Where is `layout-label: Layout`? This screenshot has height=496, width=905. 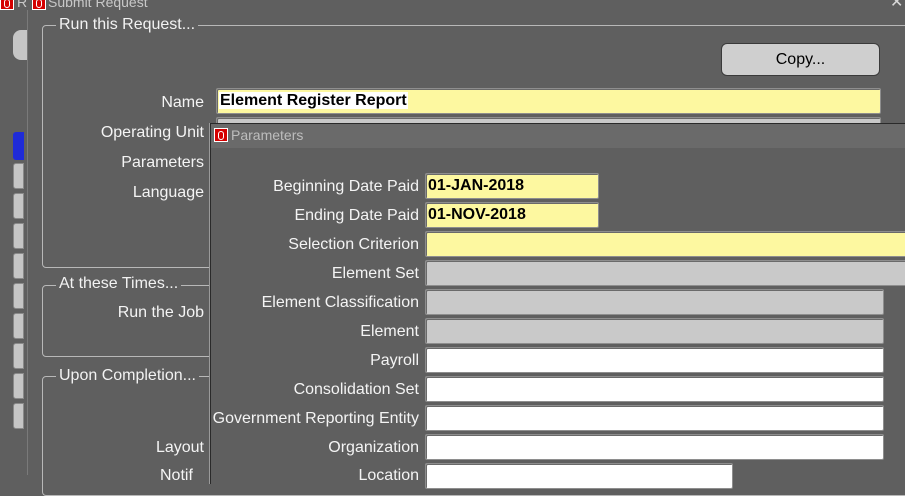 layout-label: Layout is located at coordinates (179, 447).